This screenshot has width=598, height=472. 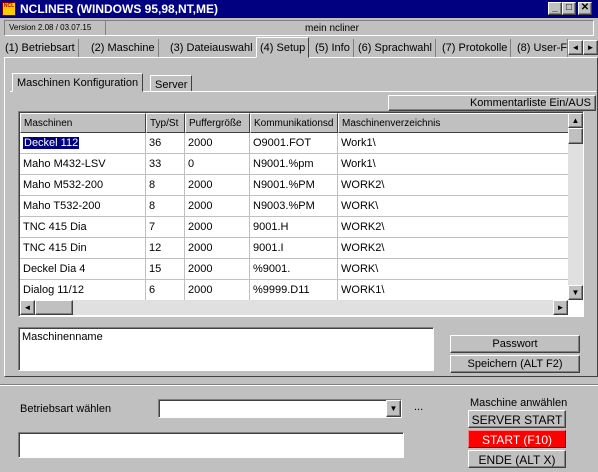 I want to click on selected-machine-name: Deckel 112, so click(x=51, y=143).